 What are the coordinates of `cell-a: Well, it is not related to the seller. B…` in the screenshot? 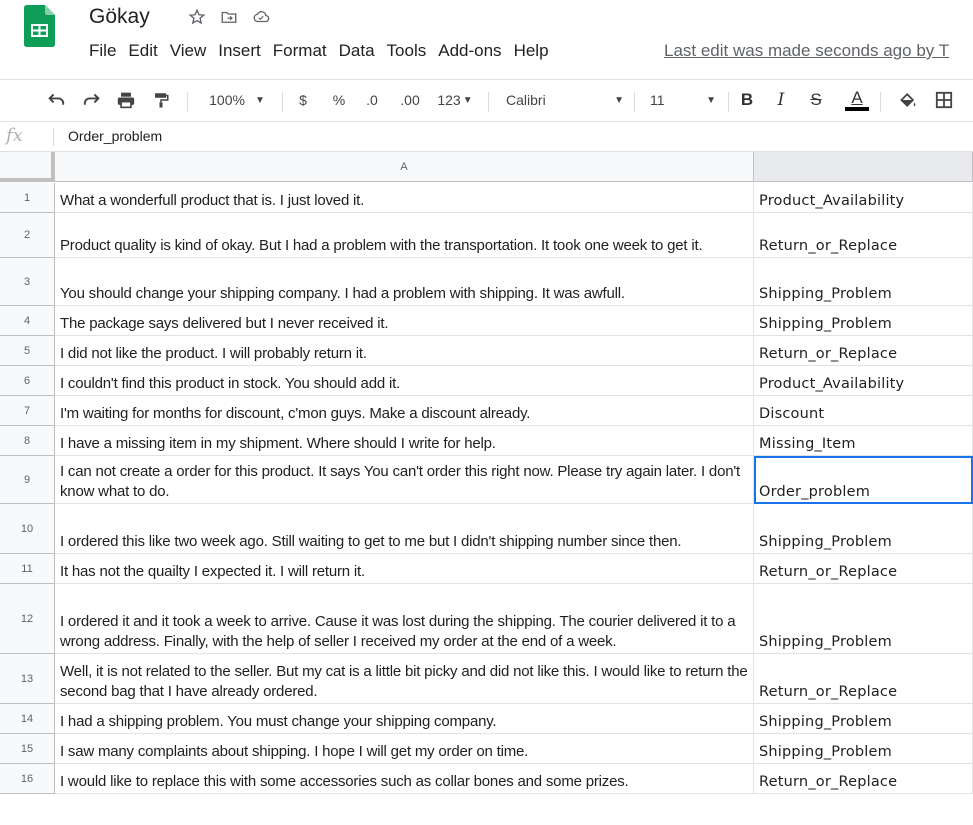 It's located at (404, 679).